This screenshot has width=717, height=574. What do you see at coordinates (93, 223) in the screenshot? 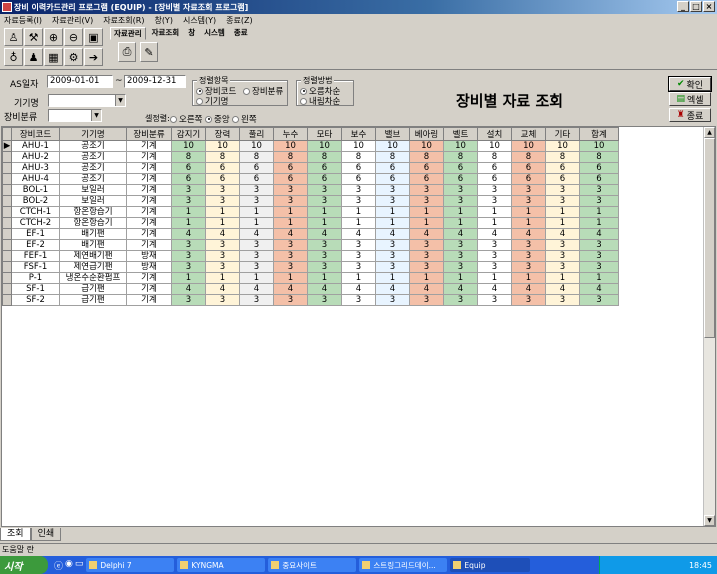
I see `table-cell: 항온항습기` at bounding box center [93, 223].